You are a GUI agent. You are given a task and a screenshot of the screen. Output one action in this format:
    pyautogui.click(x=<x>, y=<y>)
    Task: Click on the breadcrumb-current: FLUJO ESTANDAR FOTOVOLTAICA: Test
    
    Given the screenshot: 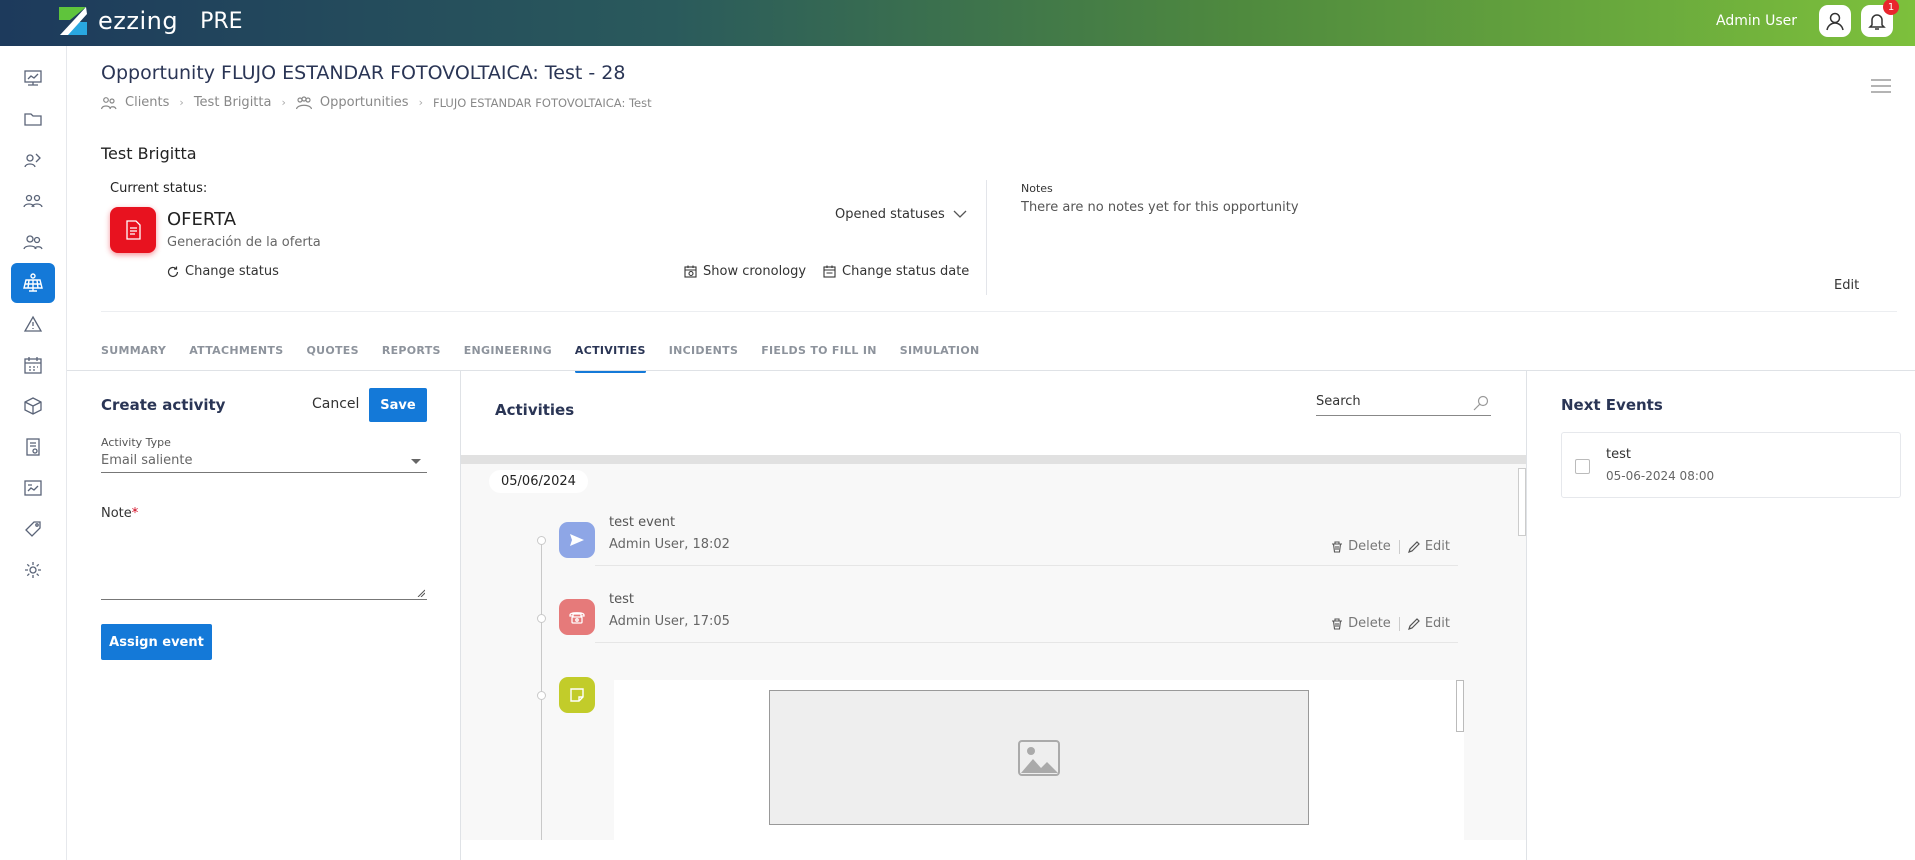 What is the action you would take?
    pyautogui.click(x=542, y=102)
    